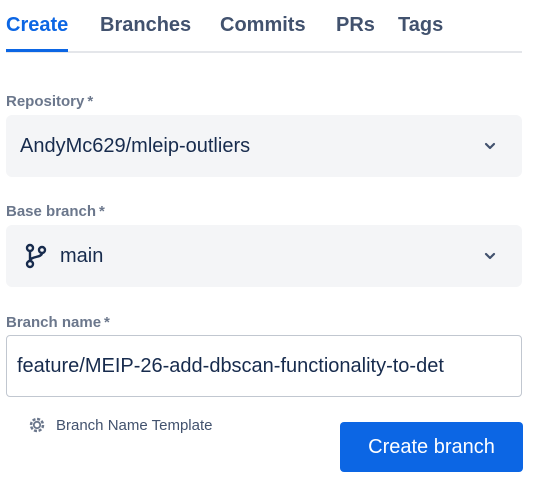 The image size is (535, 493). I want to click on branch-icon, so click(36, 256).